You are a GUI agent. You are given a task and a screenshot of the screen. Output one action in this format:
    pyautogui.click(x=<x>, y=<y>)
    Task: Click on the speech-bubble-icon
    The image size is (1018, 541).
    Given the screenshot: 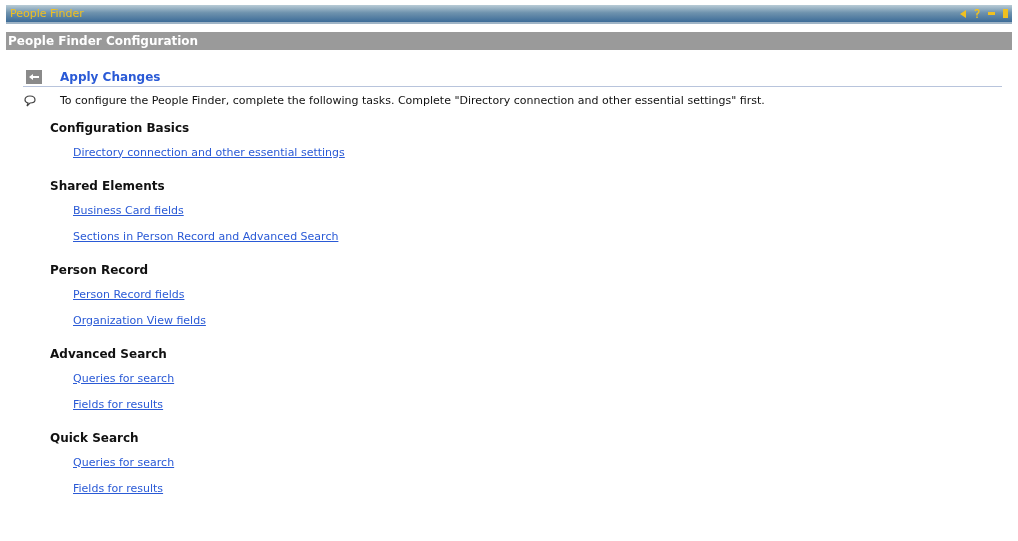 What is the action you would take?
    pyautogui.click(x=30, y=100)
    